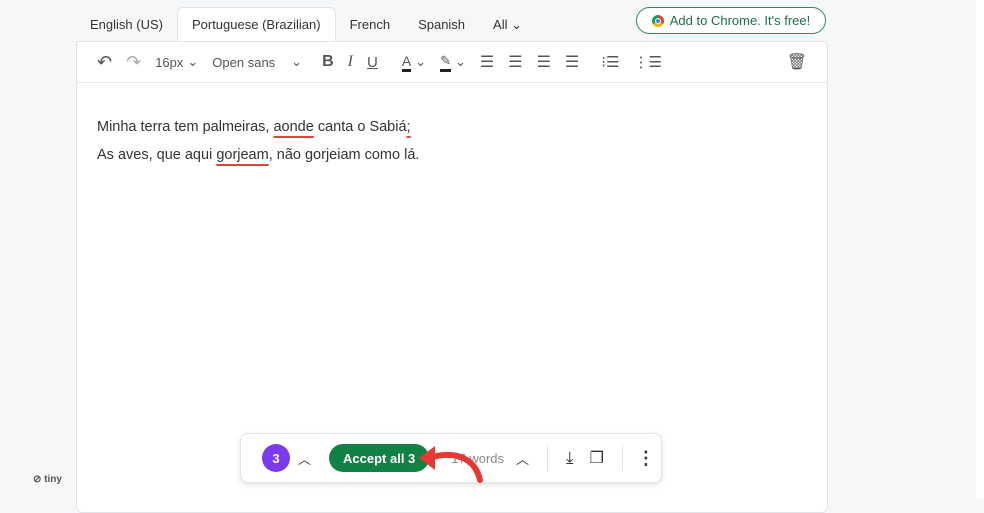 Image resolution: width=984 pixels, height=513 pixels. What do you see at coordinates (487, 62) in the screenshot?
I see `align-left-icon: ☰` at bounding box center [487, 62].